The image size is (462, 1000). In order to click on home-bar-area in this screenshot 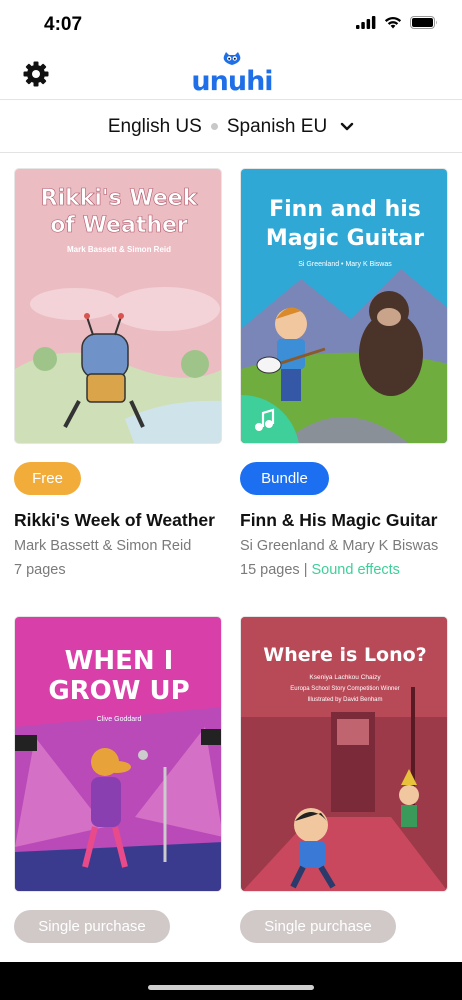, I will do `click(231, 981)`.